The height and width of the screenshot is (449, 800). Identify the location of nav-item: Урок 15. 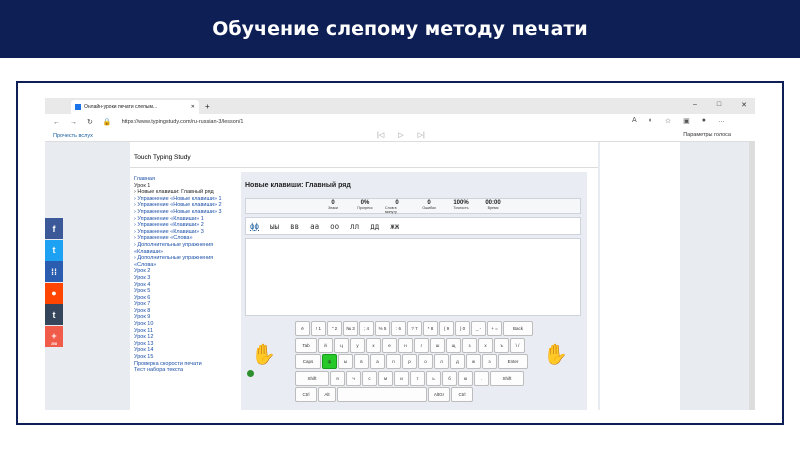
(184, 357).